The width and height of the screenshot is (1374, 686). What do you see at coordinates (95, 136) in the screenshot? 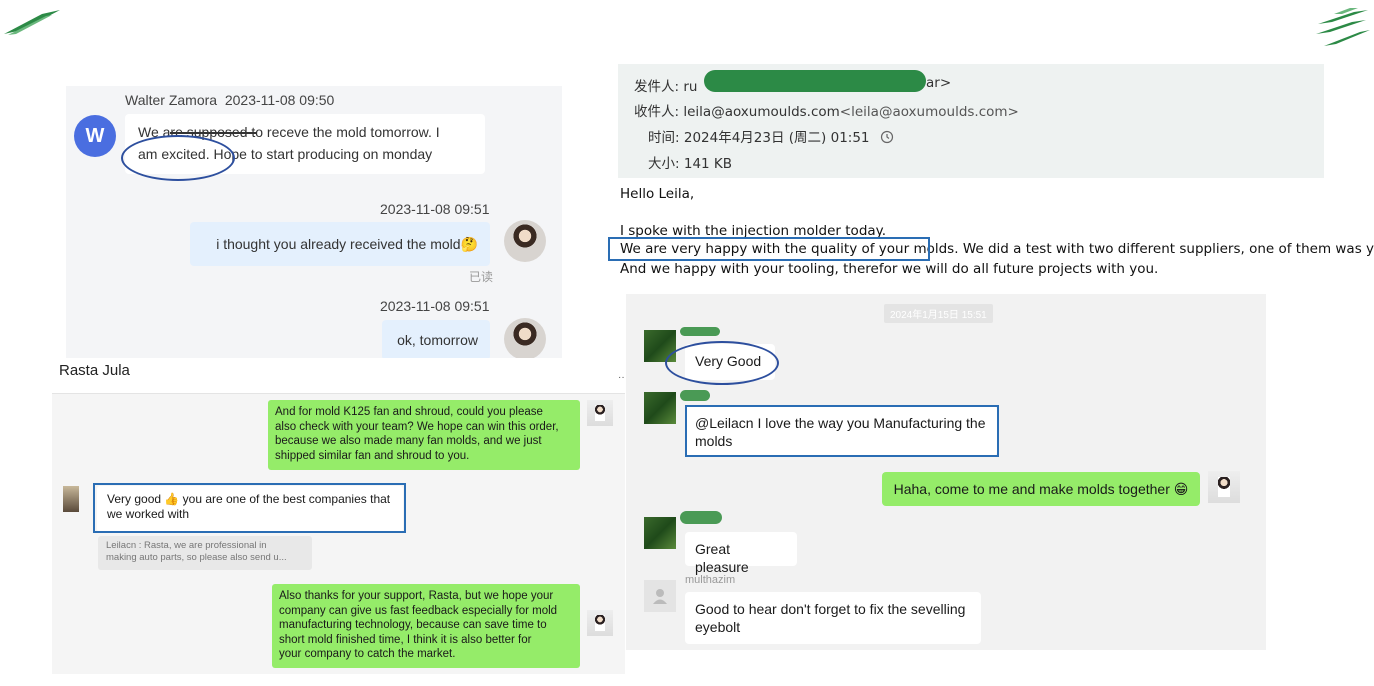
I see `walter-avatar: W` at bounding box center [95, 136].